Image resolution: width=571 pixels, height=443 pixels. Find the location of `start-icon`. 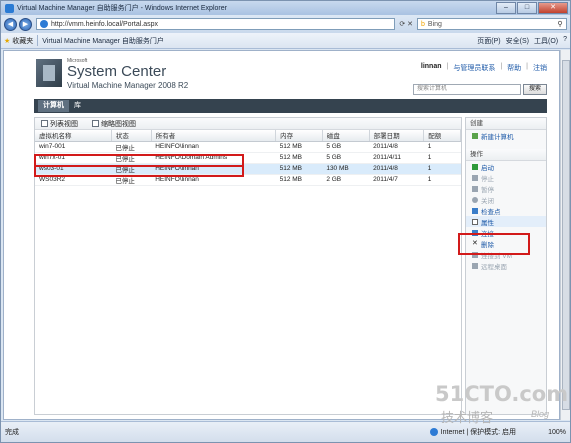

start-icon is located at coordinates (475, 166).